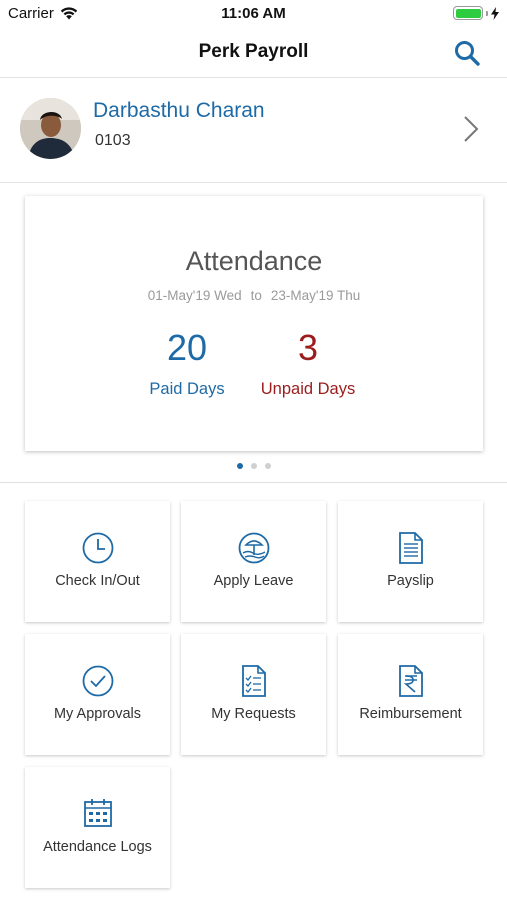  Describe the element at coordinates (50, 128) in the screenshot. I see `avatar` at that location.